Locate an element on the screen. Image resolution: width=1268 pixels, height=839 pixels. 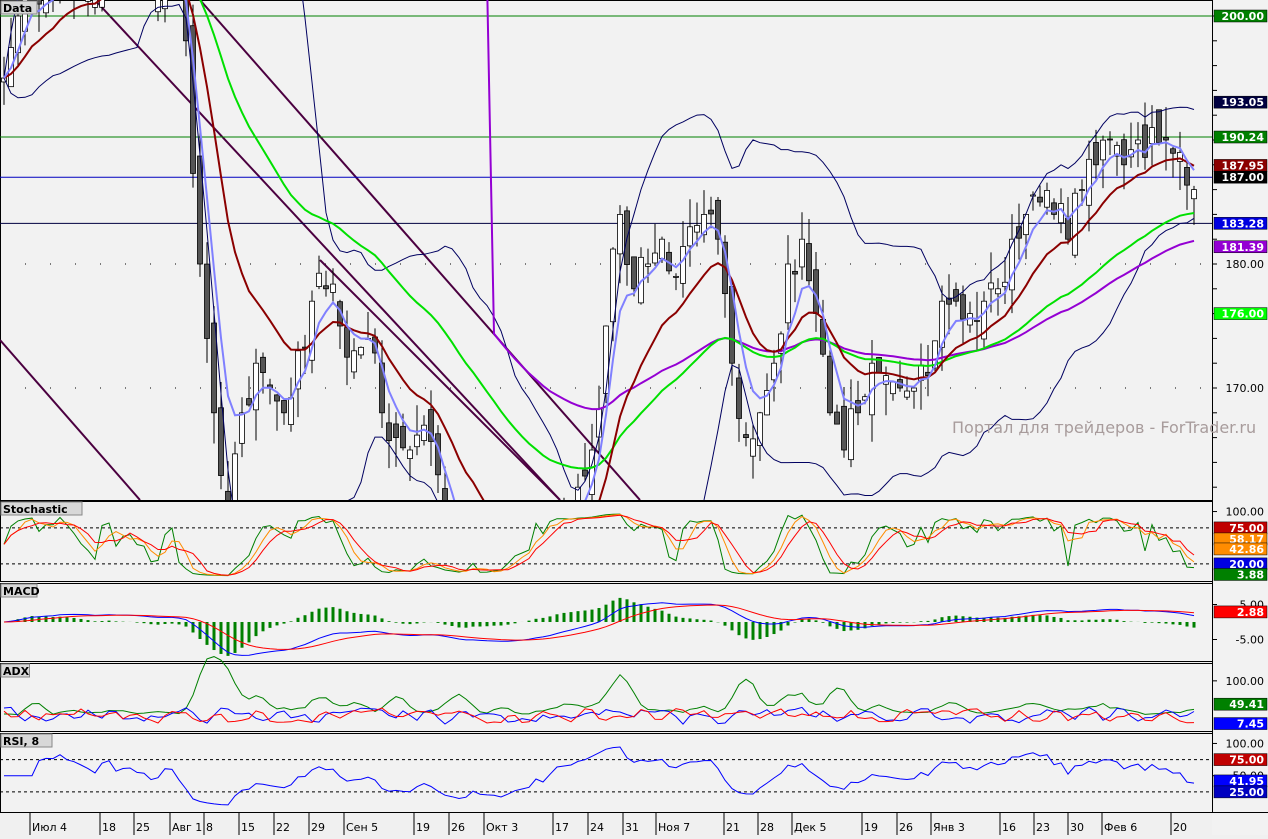
time-label: 16 is located at coordinates (1009, 827).